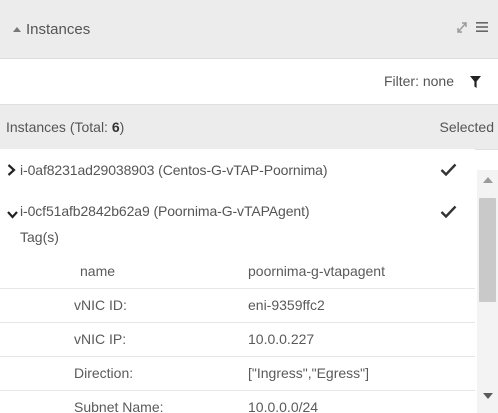 The height and width of the screenshot is (413, 498). What do you see at coordinates (482, 29) in the screenshot?
I see `hamburger-menu-icon` at bounding box center [482, 29].